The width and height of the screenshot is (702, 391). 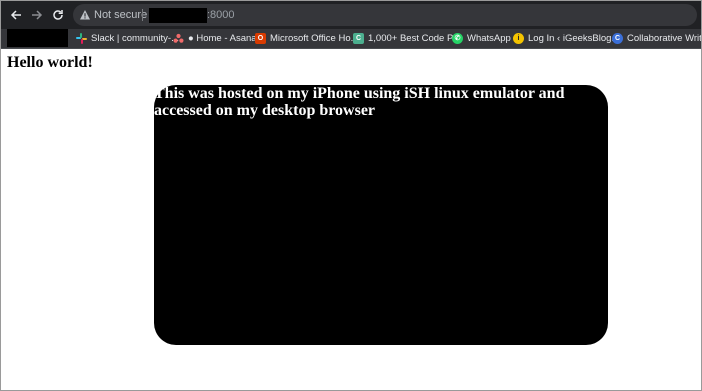 What do you see at coordinates (85, 15) in the screenshot?
I see `warning-triangle-icon` at bounding box center [85, 15].